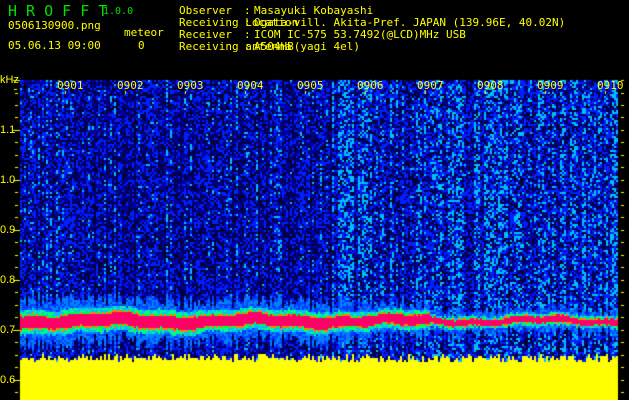 The image size is (629, 400). I want to click on y-tick-label: 0.6, so click(8, 380).